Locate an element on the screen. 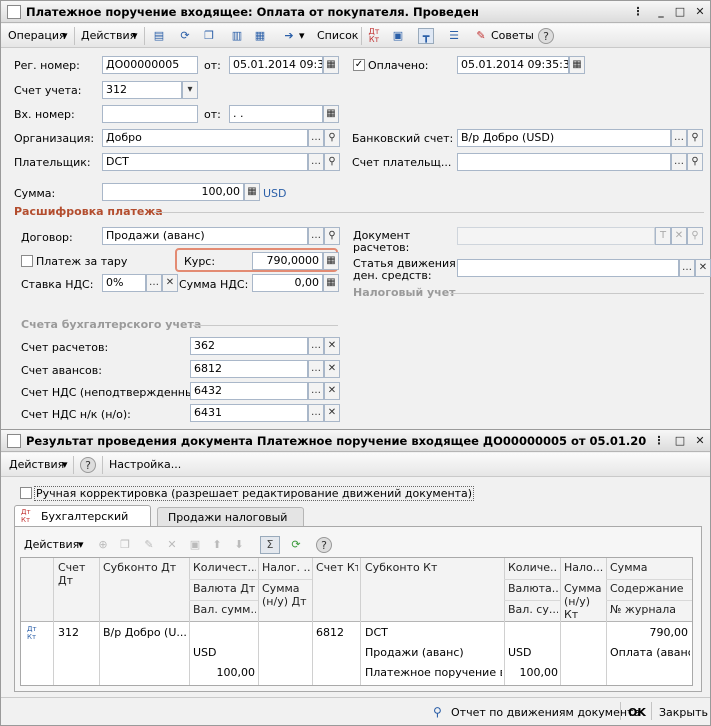  based-on-icon: ➔ is located at coordinates (289, 36).